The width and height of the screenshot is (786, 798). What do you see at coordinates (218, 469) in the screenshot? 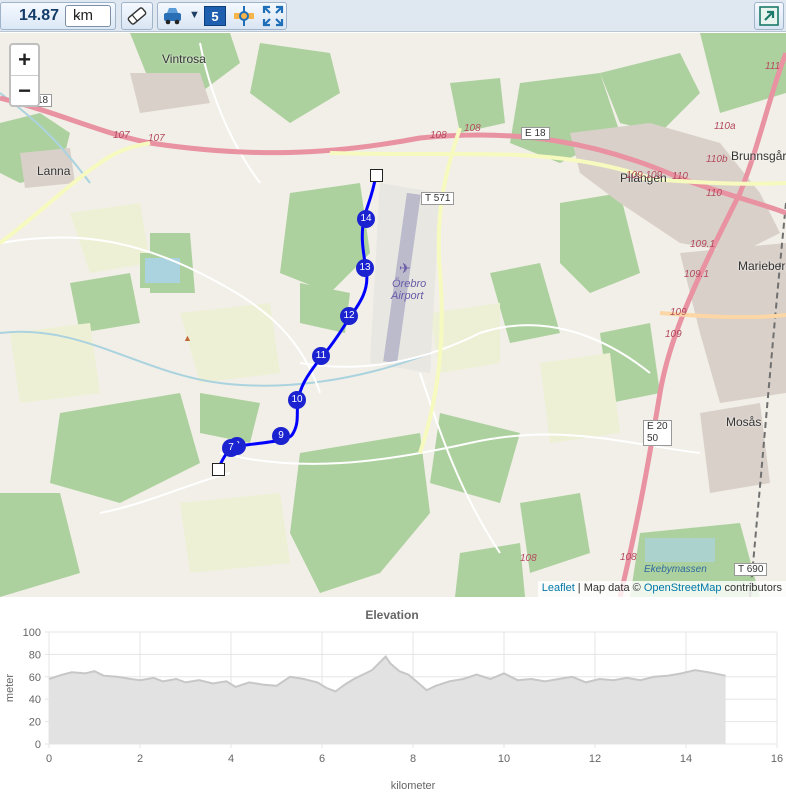
I see `route-start-marker` at bounding box center [218, 469].